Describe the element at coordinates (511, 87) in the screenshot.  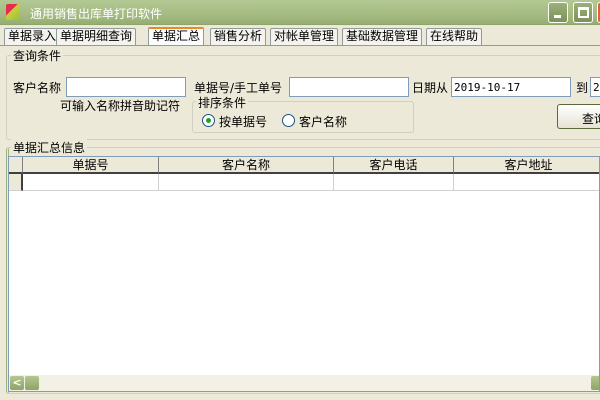
I see `date-from-input` at that location.